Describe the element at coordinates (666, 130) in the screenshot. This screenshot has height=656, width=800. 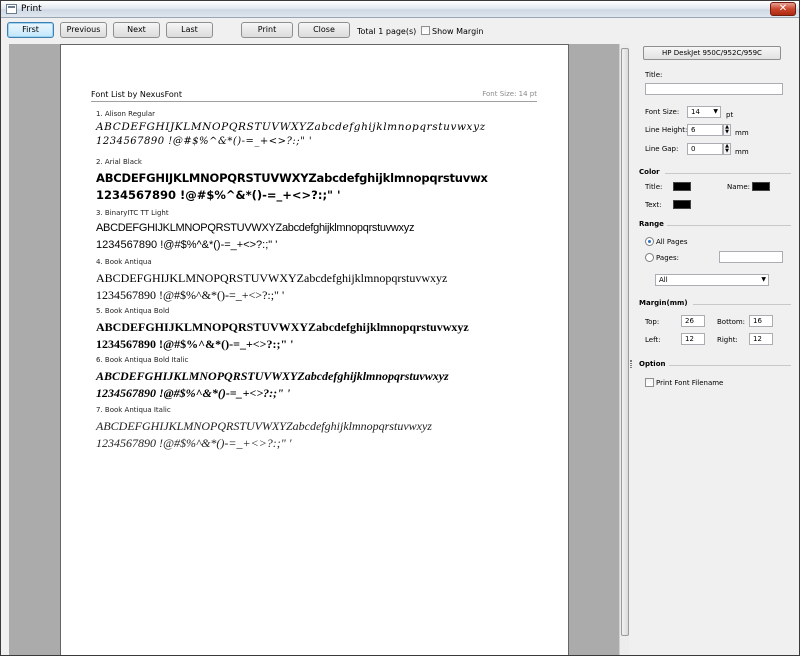
I see `line-height-label: Line Height:` at that location.